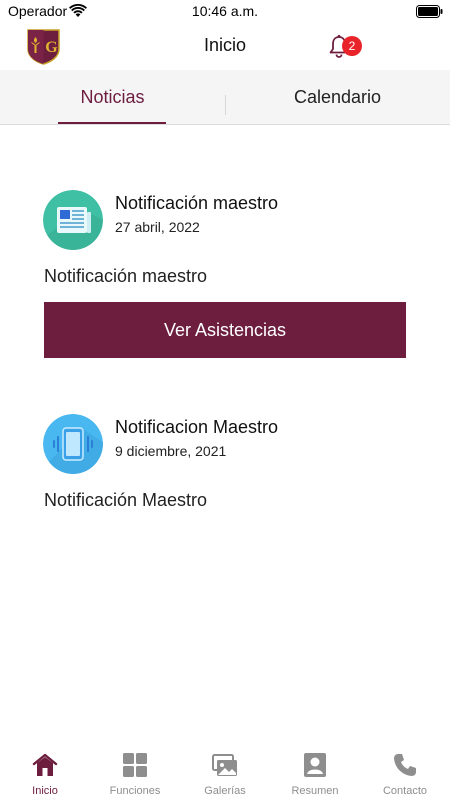 The image size is (450, 800). I want to click on news-title: Notificacion Maestro, so click(197, 427).